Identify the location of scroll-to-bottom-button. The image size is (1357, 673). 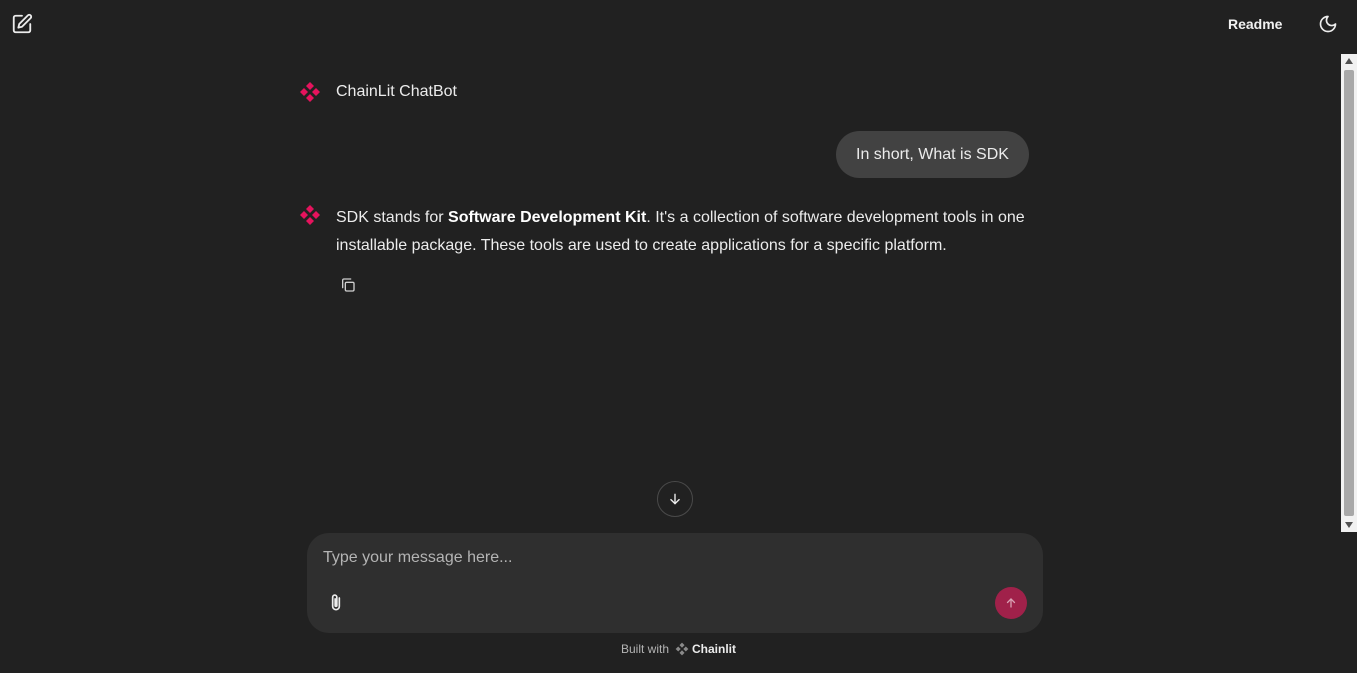
(675, 499).